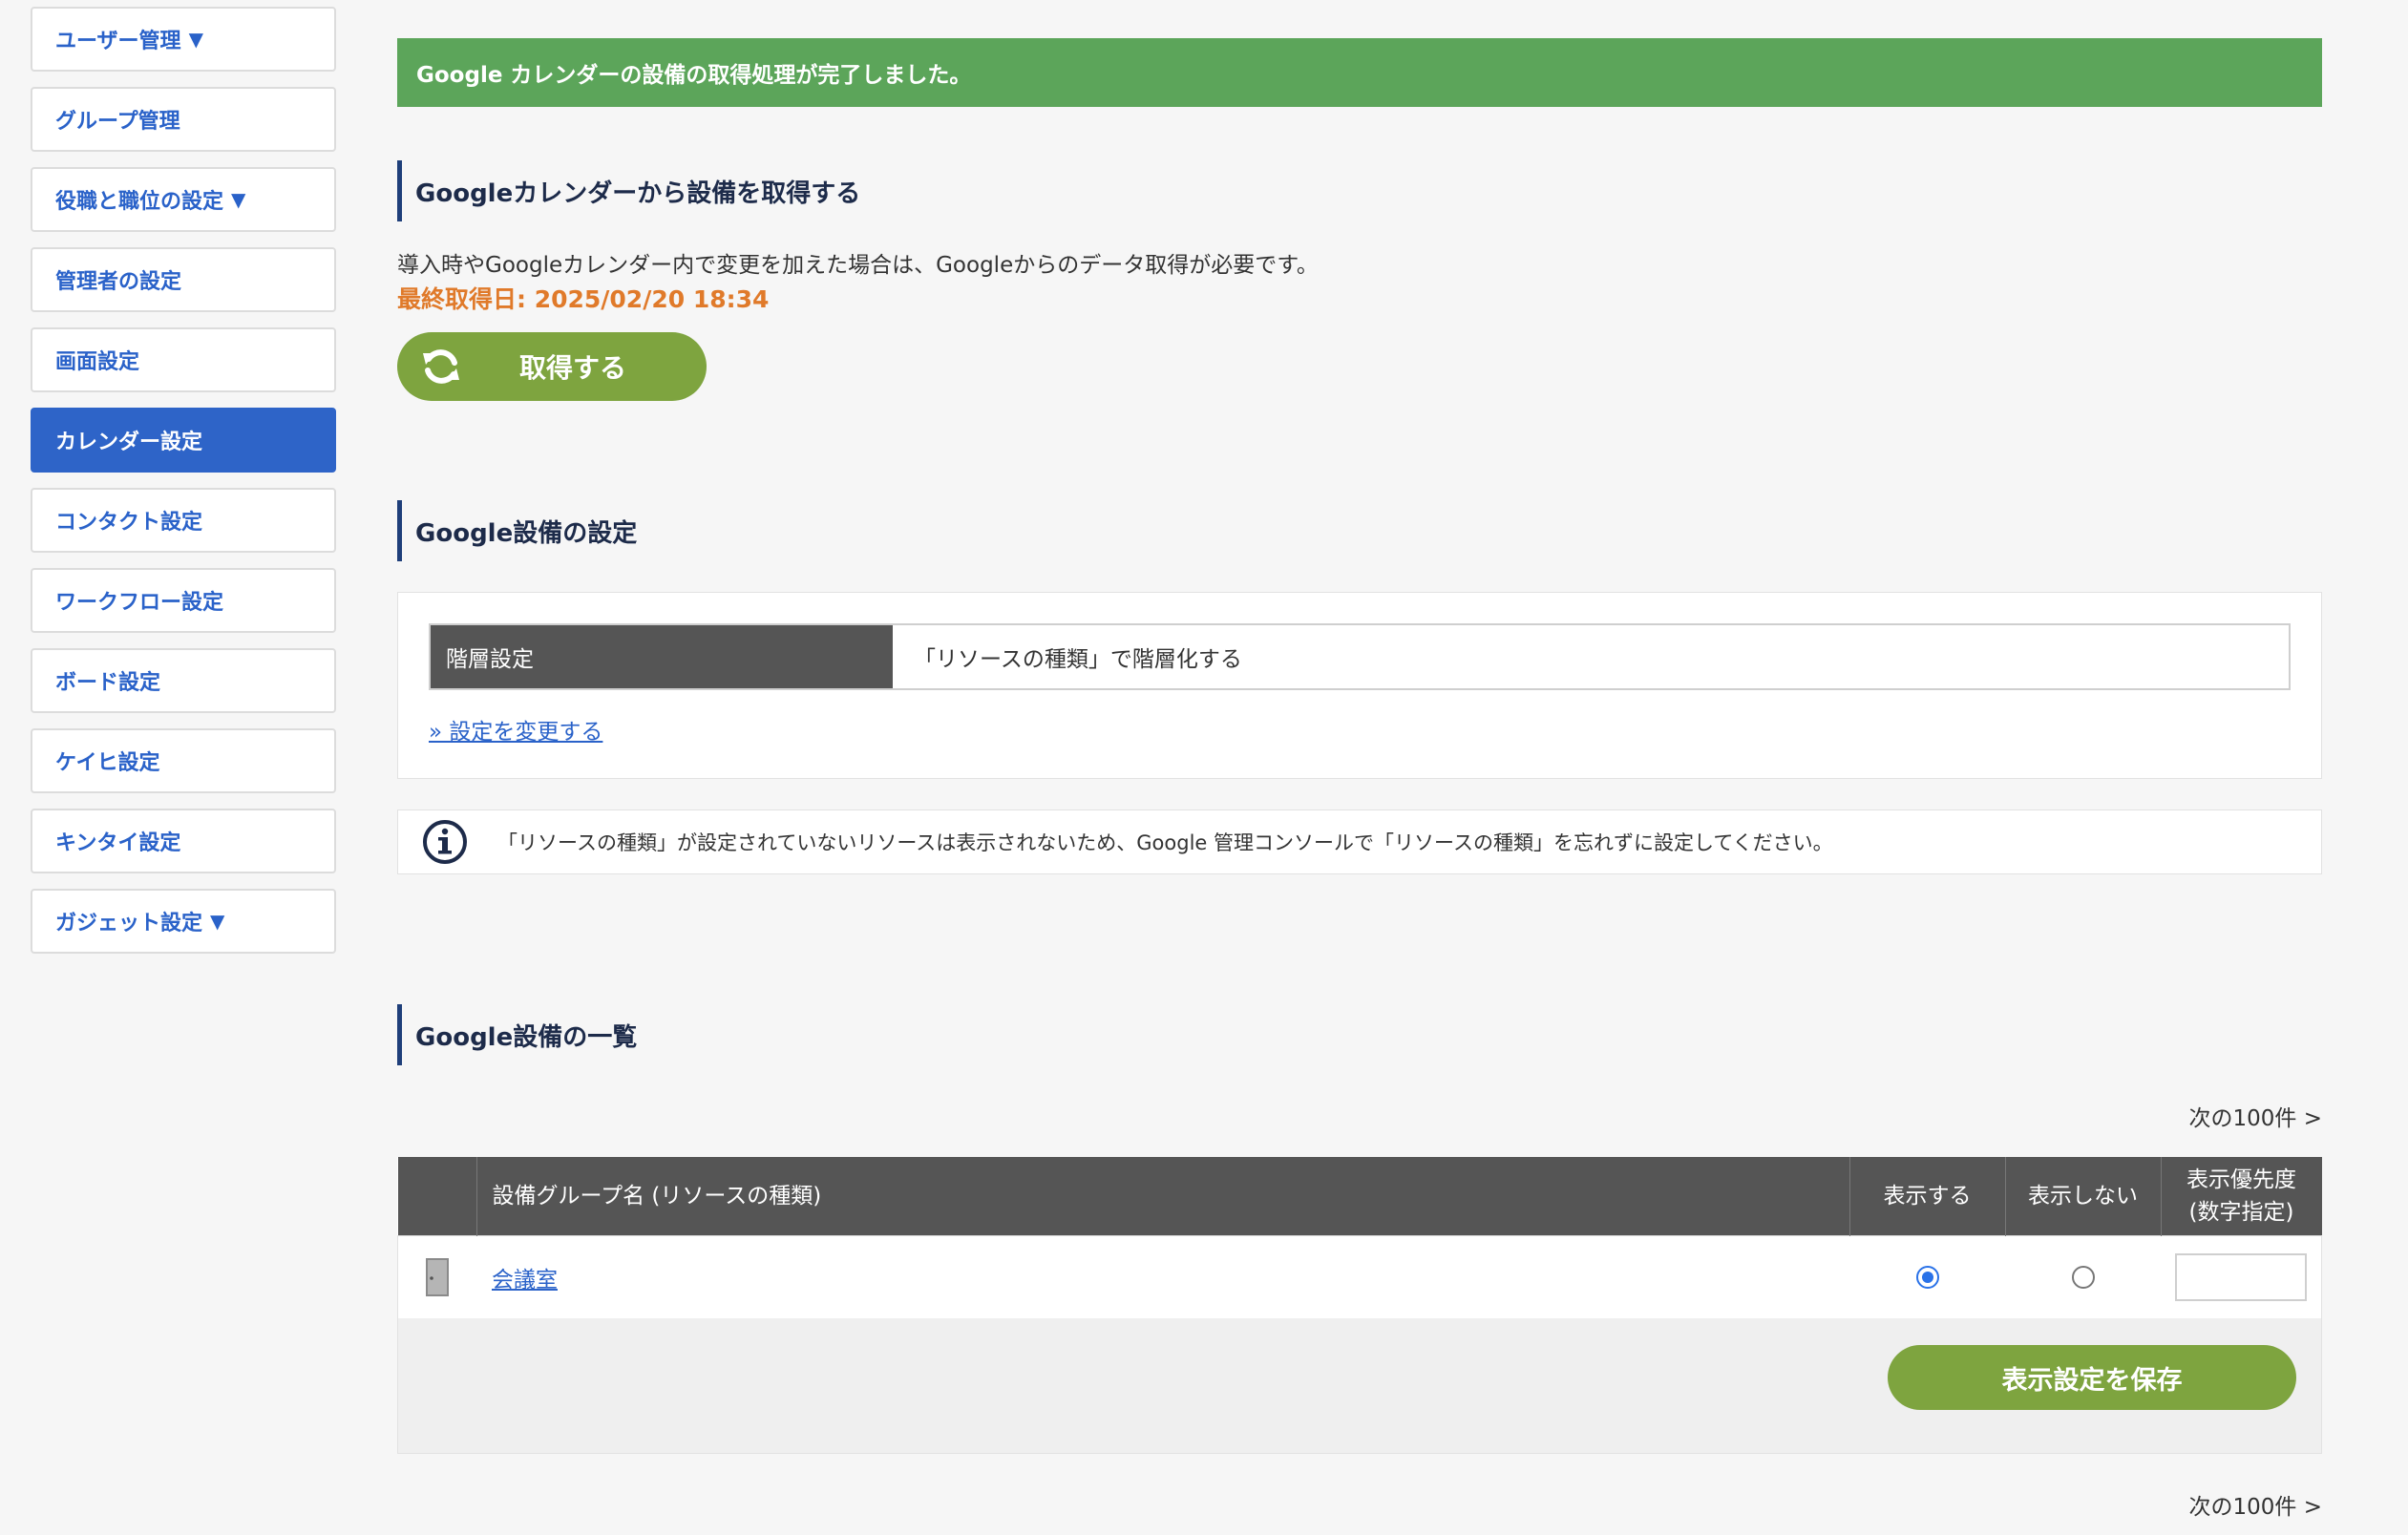 The height and width of the screenshot is (1535, 2408). What do you see at coordinates (1927, 1196) in the screenshot?
I see `show-column-header: 表示する` at bounding box center [1927, 1196].